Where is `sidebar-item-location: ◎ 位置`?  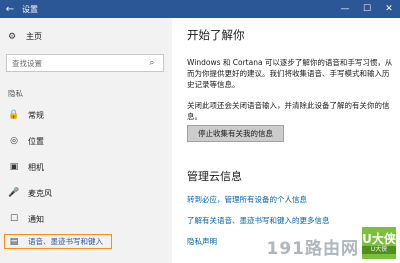
sidebar-item-location: ◎ 位置 is located at coordinates (86, 141).